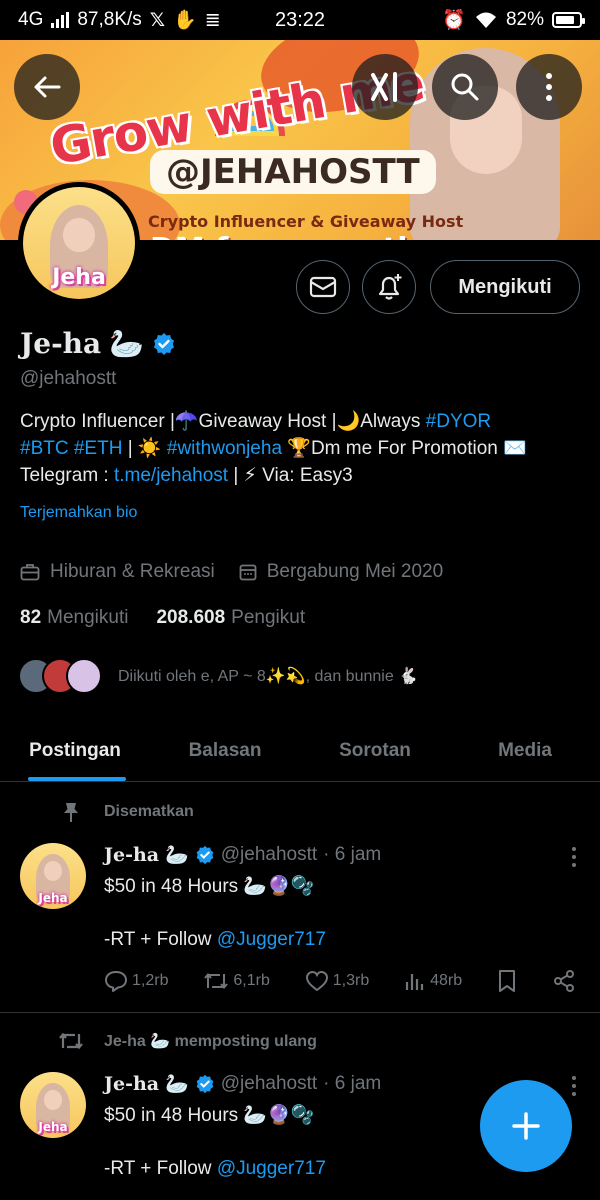 This screenshot has height=1200, width=600. I want to click on bell-plus-icon, so click(390, 287).